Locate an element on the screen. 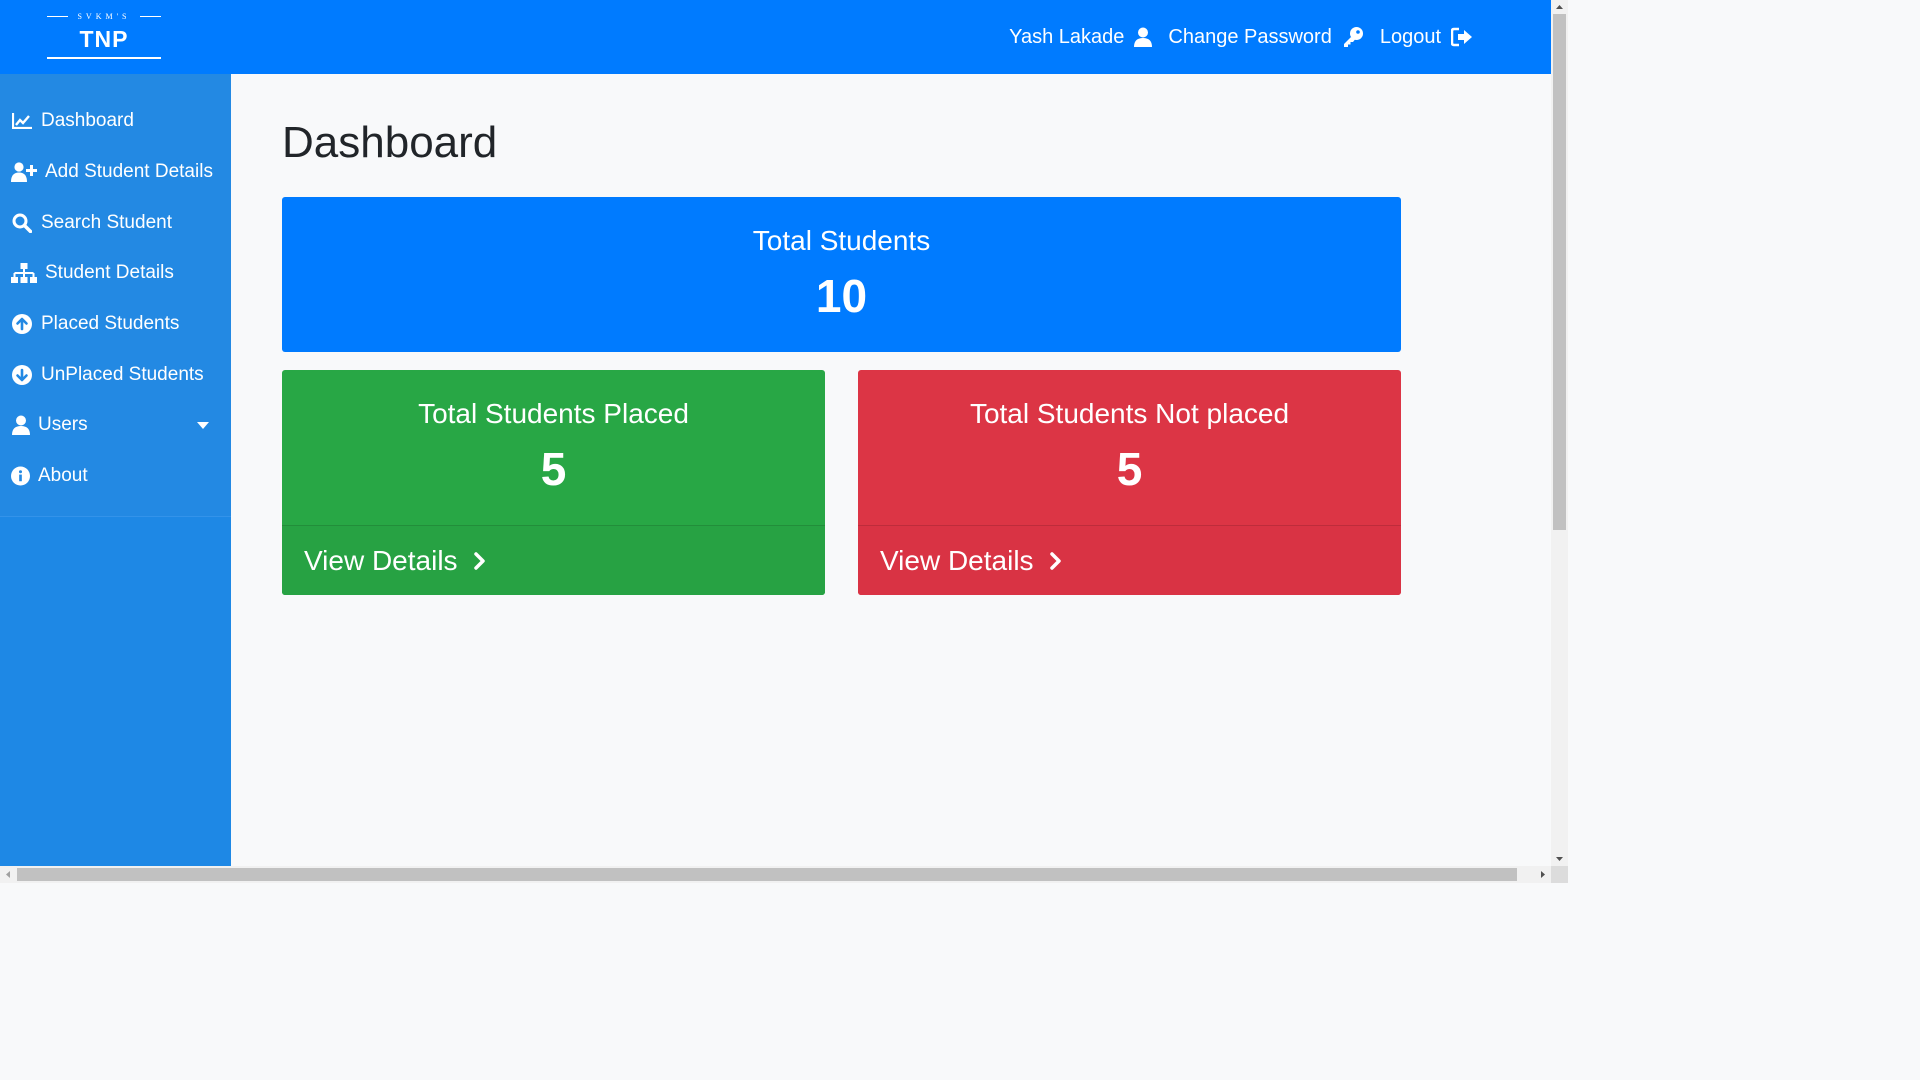 The image size is (1920, 1080). sidebar-item-label: Dashboard is located at coordinates (87, 121).